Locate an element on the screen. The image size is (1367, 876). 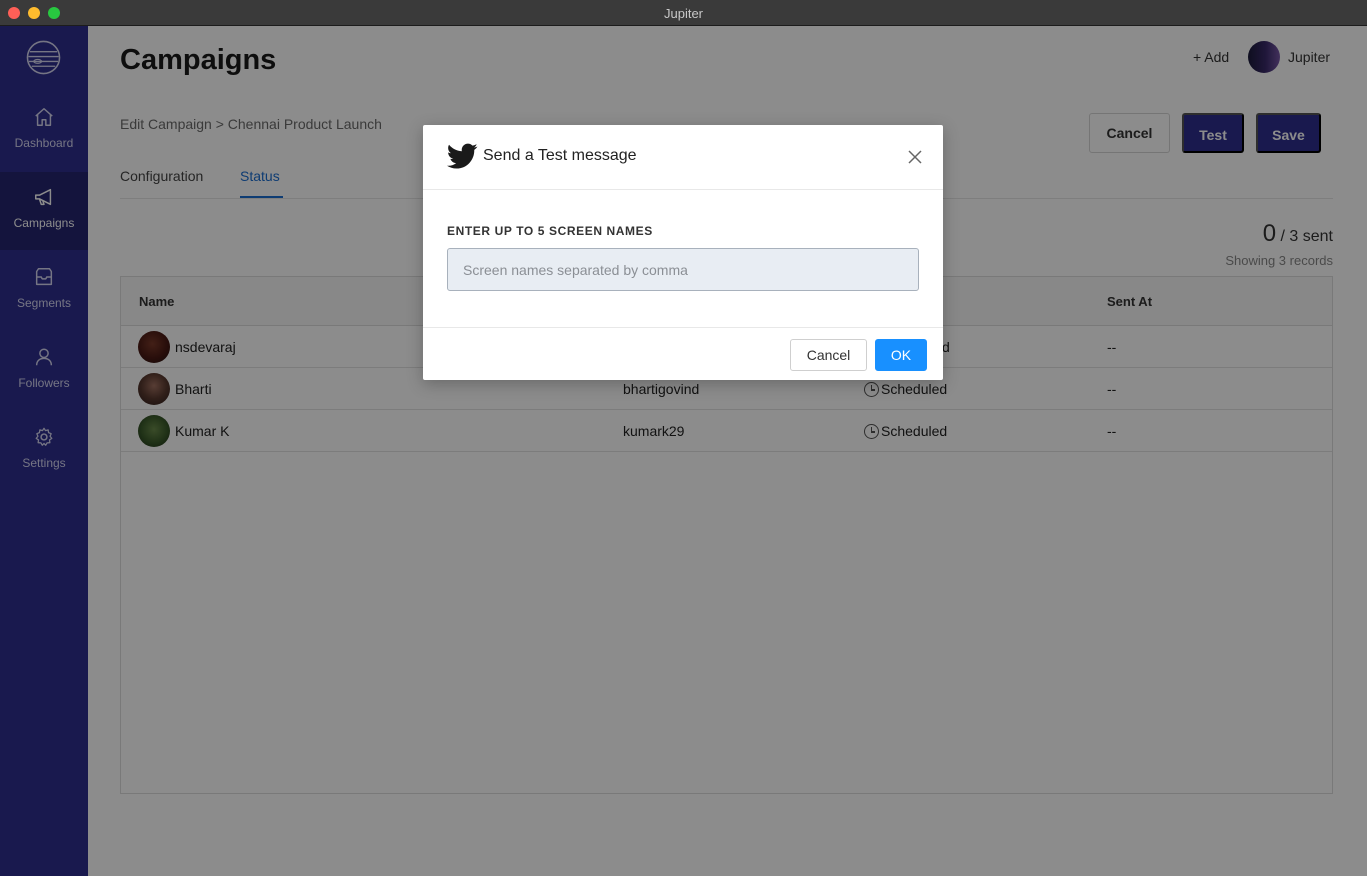
modal-footer: Cancel OK is located at coordinates (683, 353).